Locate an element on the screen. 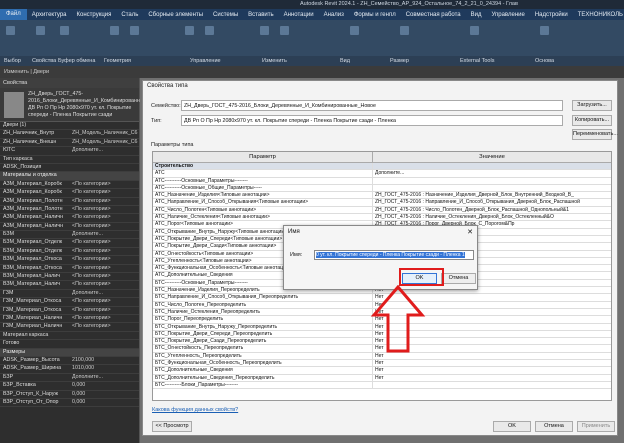 This screenshot has height=443, width=624. menu-item: Управление is located at coordinates (507, 15).